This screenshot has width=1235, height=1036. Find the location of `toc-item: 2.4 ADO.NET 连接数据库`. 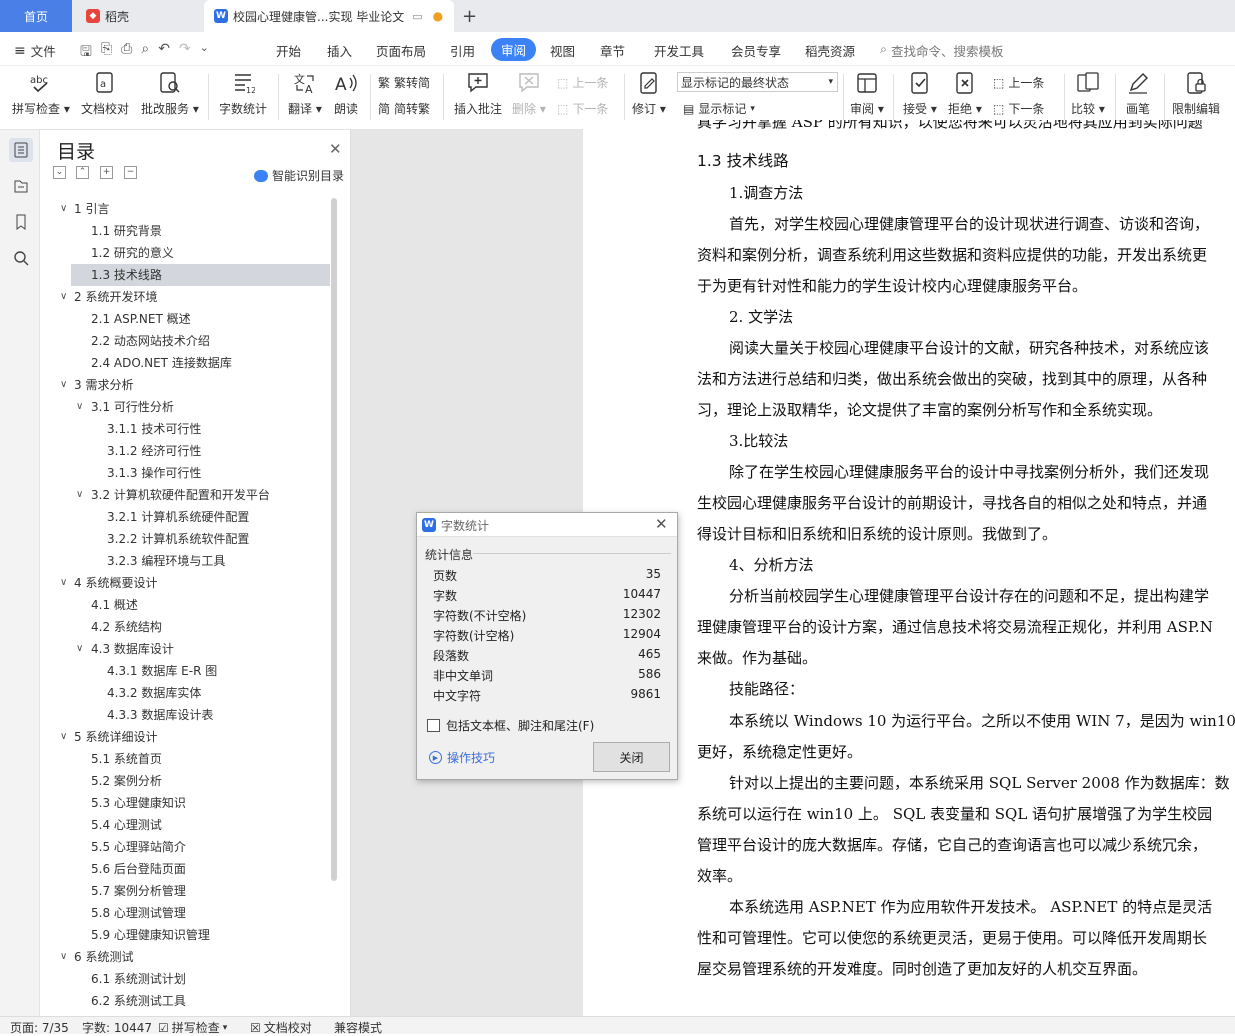

toc-item: 2.4 ADO.NET 连接数据库 is located at coordinates (185, 363).